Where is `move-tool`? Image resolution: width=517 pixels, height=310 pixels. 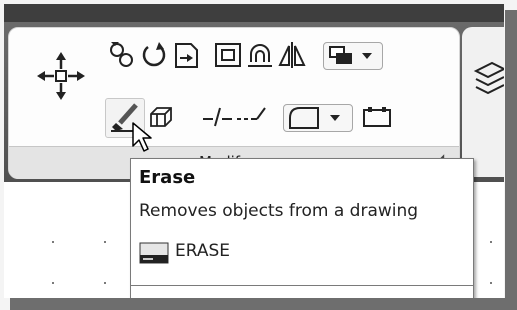 move-tool is located at coordinates (61, 76).